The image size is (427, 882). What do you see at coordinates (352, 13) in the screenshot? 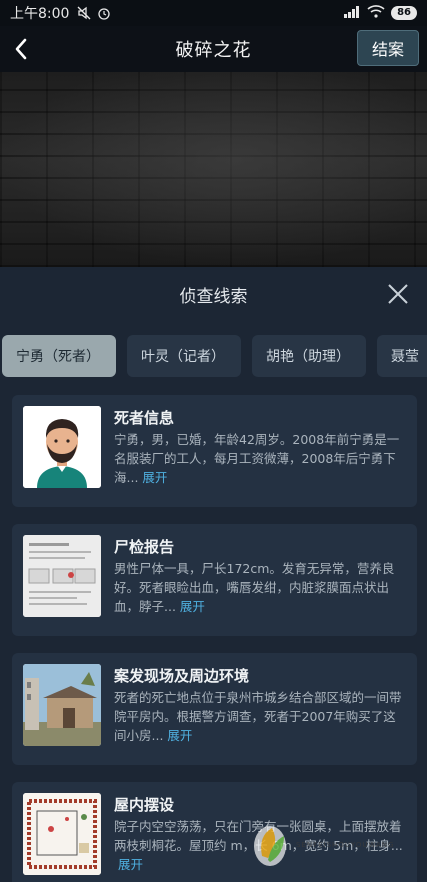
I see `signal-icon` at bounding box center [352, 13].